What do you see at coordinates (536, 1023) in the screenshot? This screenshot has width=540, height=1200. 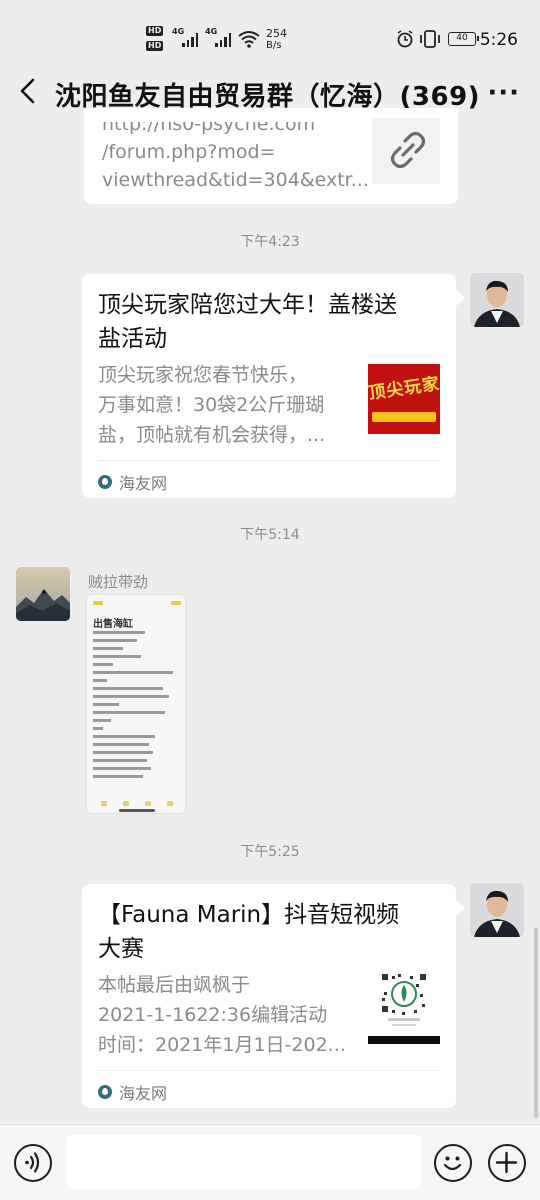 I see `scrollbar` at bounding box center [536, 1023].